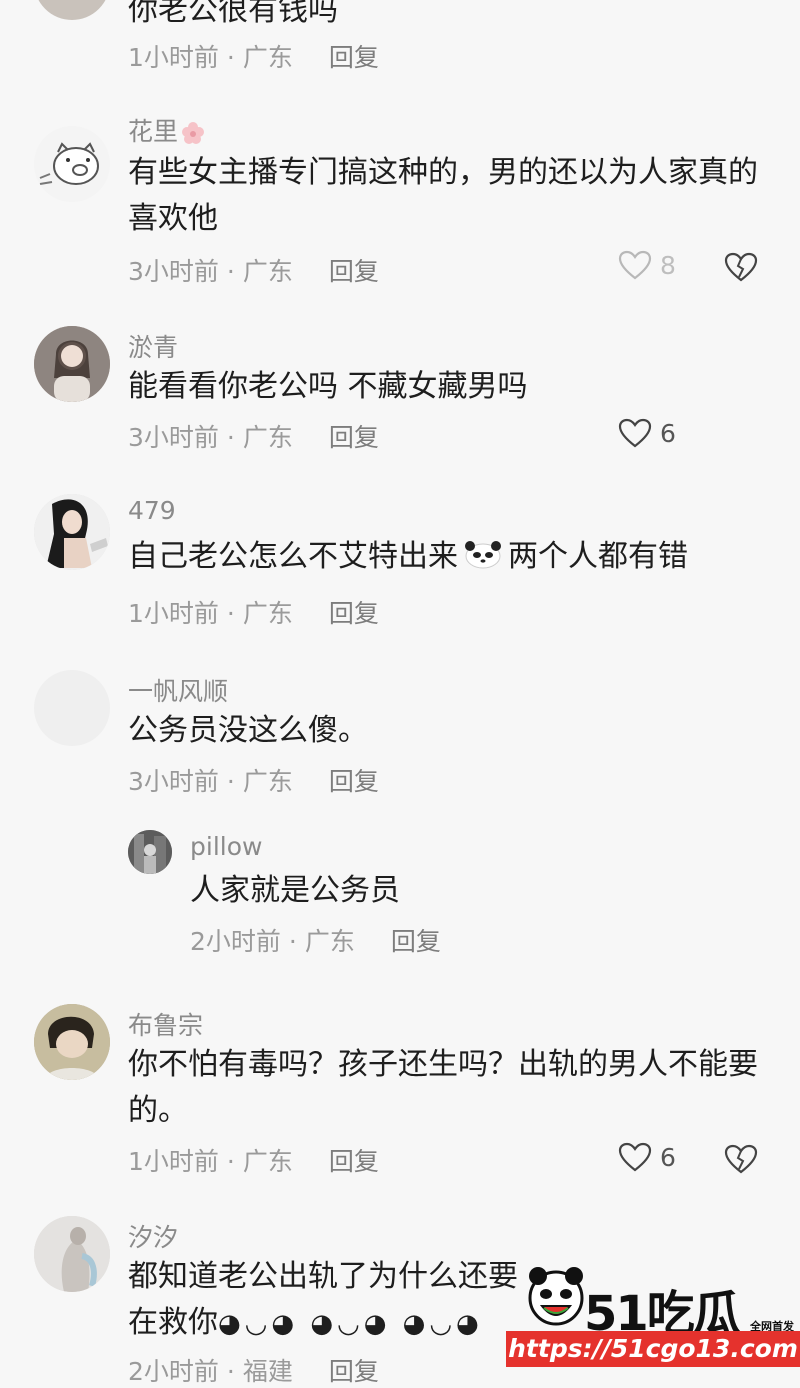  Describe the element at coordinates (293, 556) in the screenshot. I see `comment-text-part: 自己老公怎么不艾特出来` at that location.